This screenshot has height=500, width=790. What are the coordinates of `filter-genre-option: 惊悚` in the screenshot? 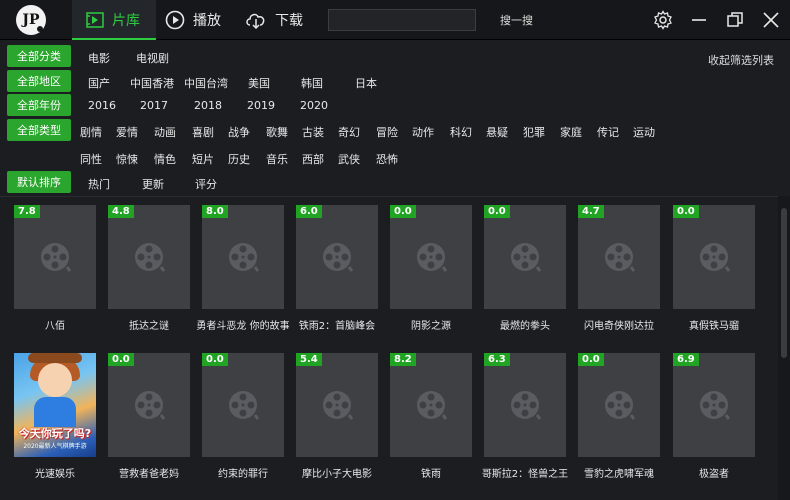 It's located at (127, 159).